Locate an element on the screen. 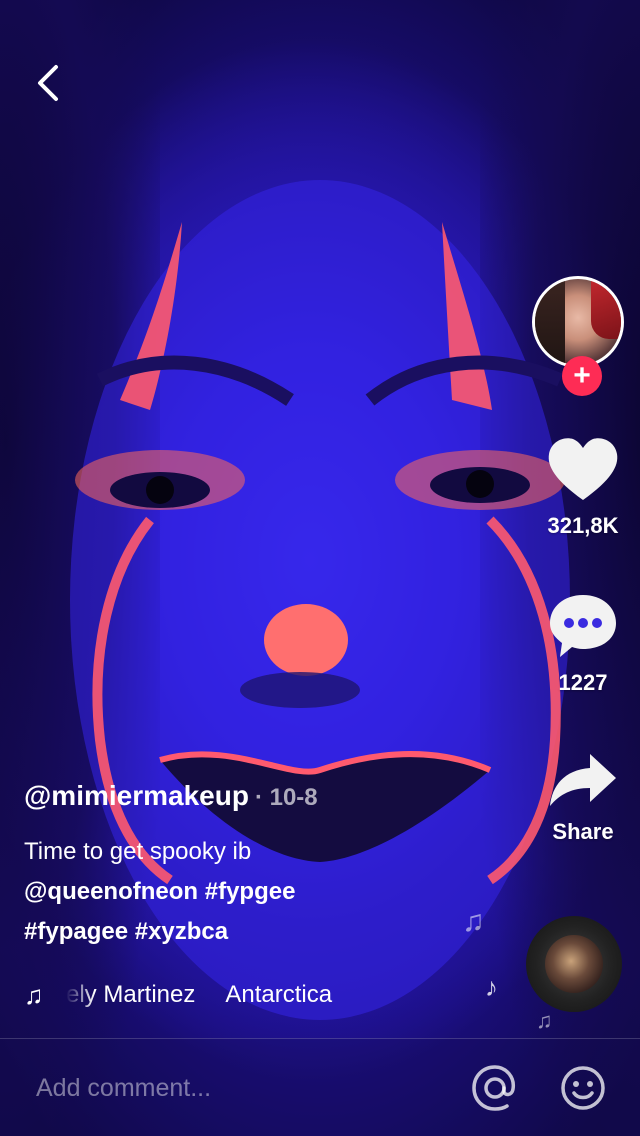 The width and height of the screenshot is (640, 1136). hashtag-link: #fypgee is located at coordinates (250, 891).